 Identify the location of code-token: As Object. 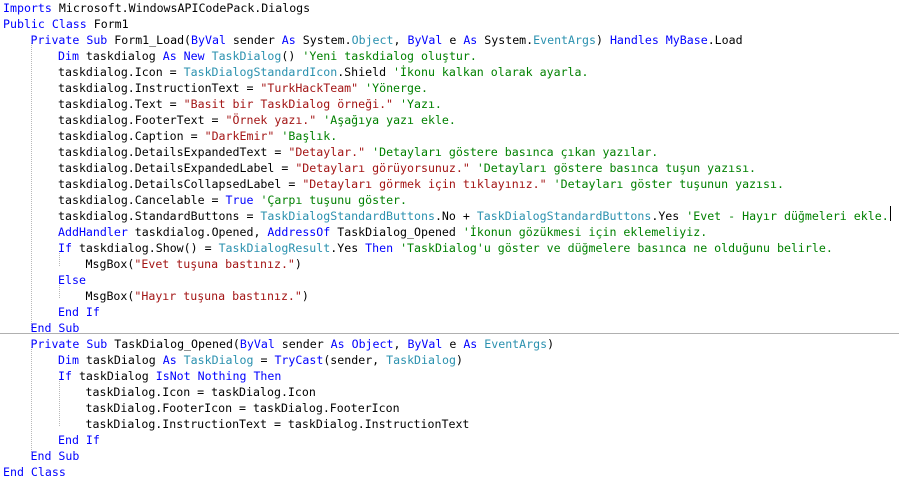
(362, 344).